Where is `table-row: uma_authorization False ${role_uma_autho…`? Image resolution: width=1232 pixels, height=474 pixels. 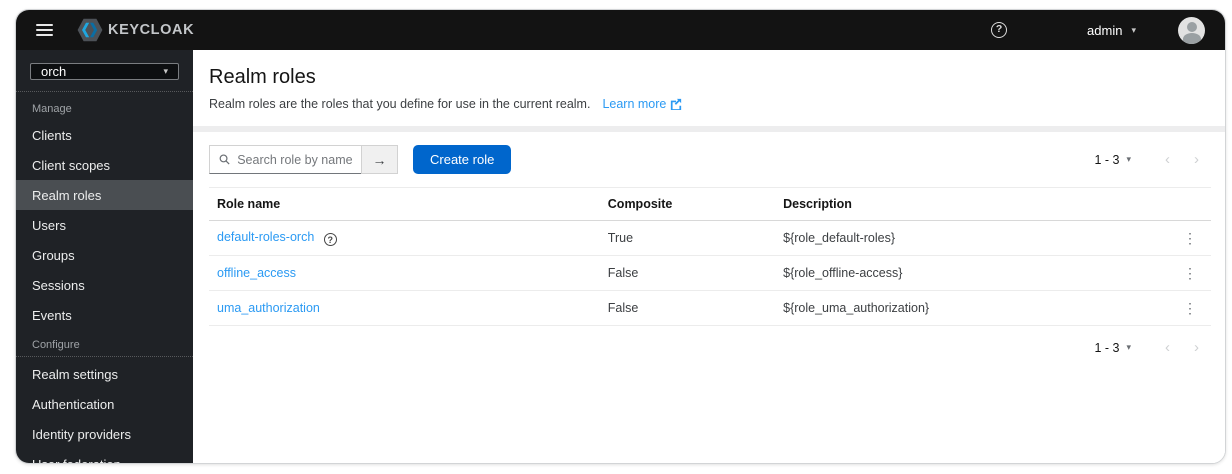 table-row: uma_authorization False ${role_uma_autho… is located at coordinates (710, 308).